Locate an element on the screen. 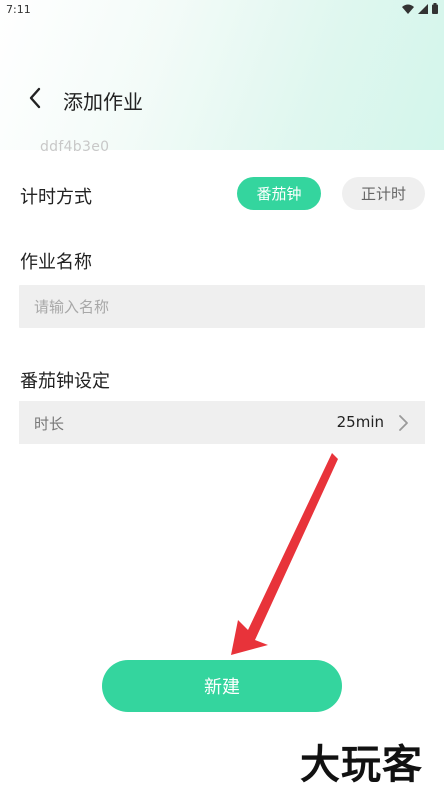  homework-name-label: 作业名称 is located at coordinates (56, 262).